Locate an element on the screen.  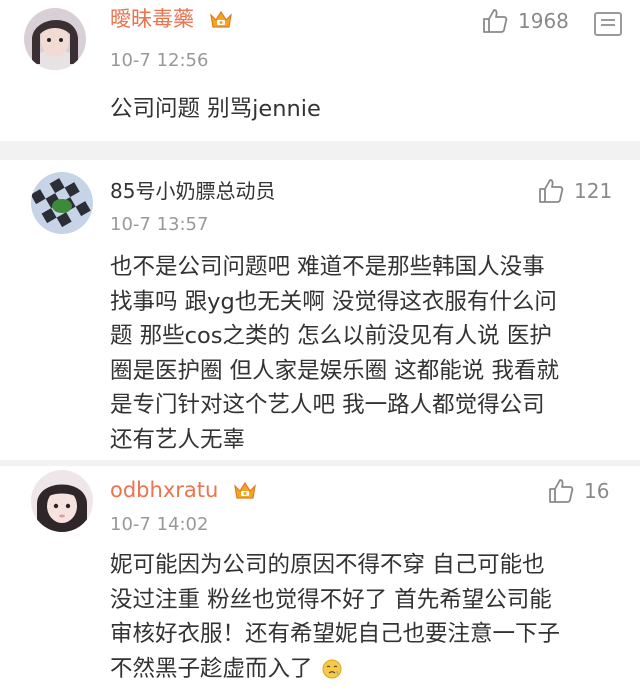
comment-line: 公司问题 别骂jennie is located at coordinates (215, 109).